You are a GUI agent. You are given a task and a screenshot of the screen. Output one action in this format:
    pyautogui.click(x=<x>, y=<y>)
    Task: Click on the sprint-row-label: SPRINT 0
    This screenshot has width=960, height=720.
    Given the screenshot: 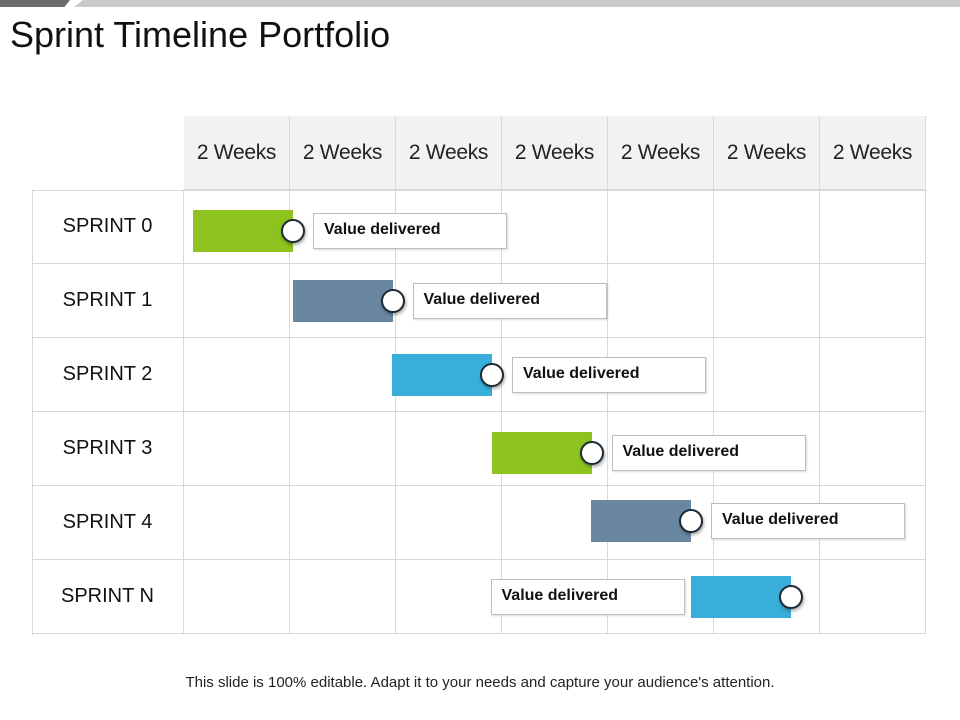 What is the action you would take?
    pyautogui.click(x=108, y=227)
    